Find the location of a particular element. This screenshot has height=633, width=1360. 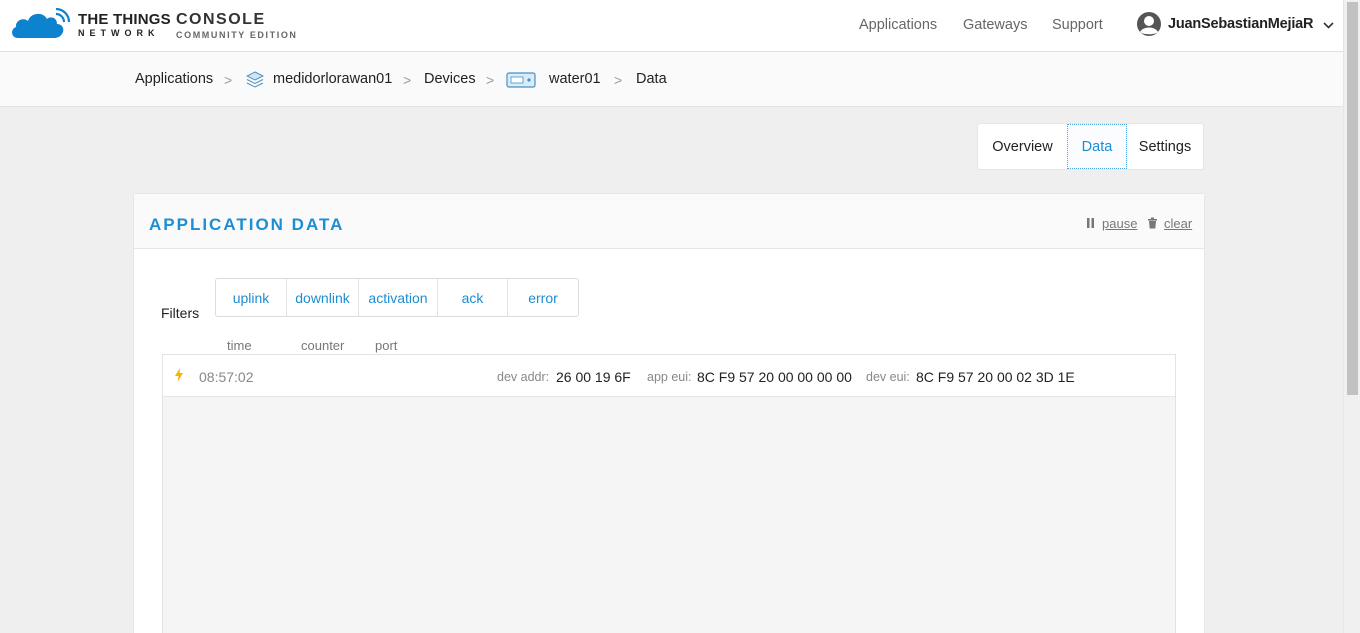

breadcrumb-device: water01 is located at coordinates (575, 79).